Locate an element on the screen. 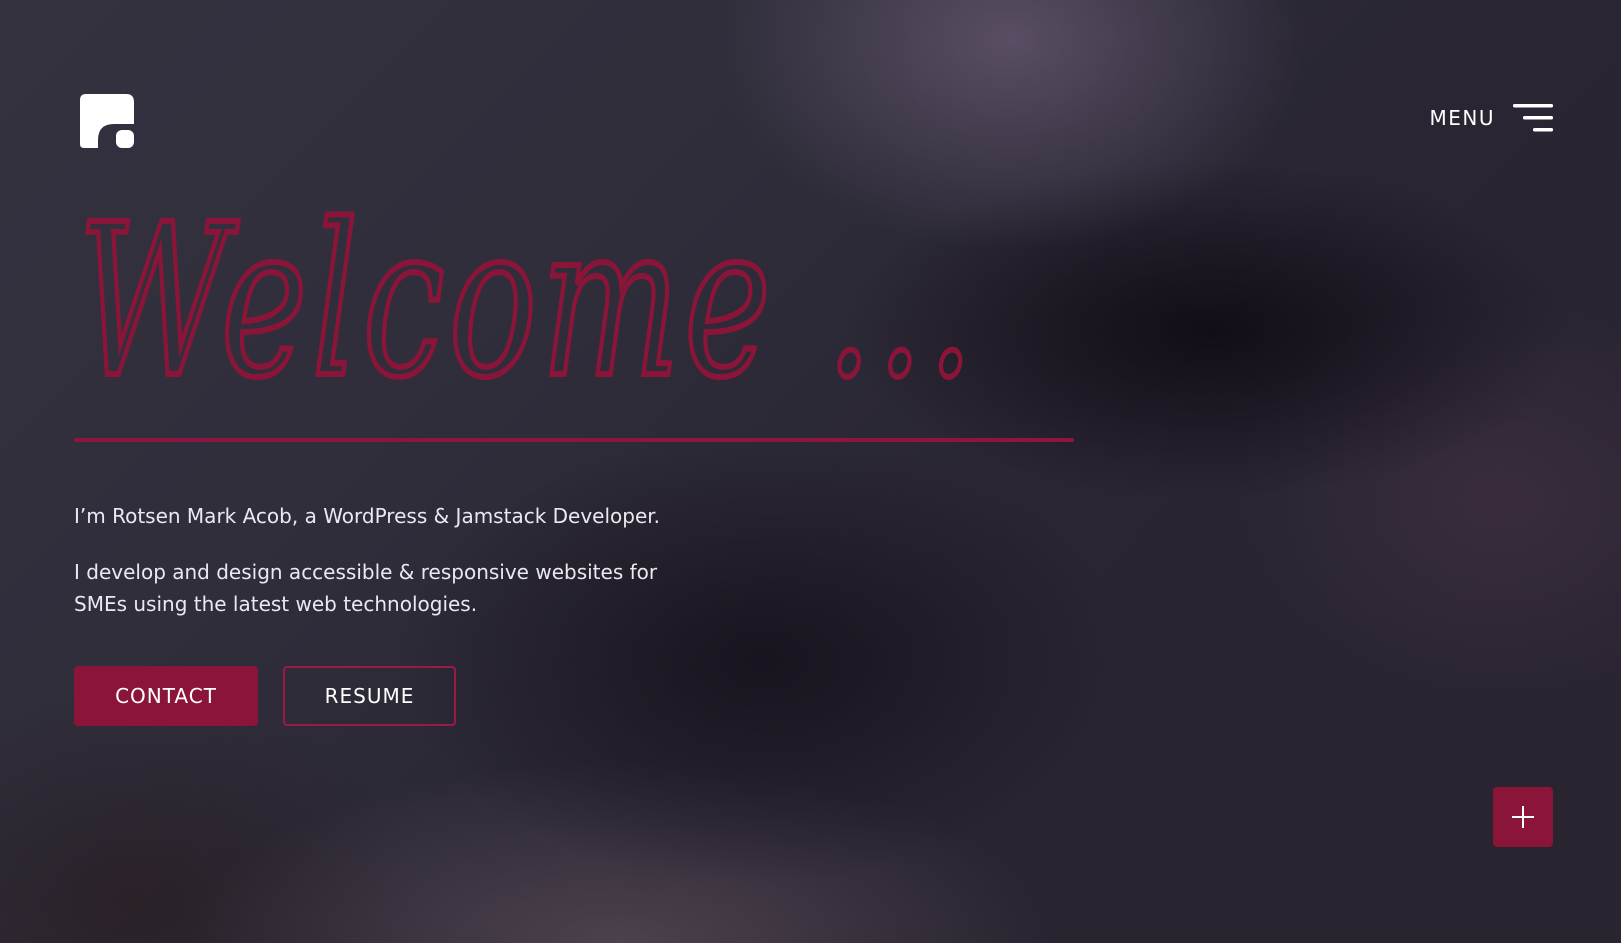 The width and height of the screenshot is (1621, 943). site-logo is located at coordinates (107, 121).